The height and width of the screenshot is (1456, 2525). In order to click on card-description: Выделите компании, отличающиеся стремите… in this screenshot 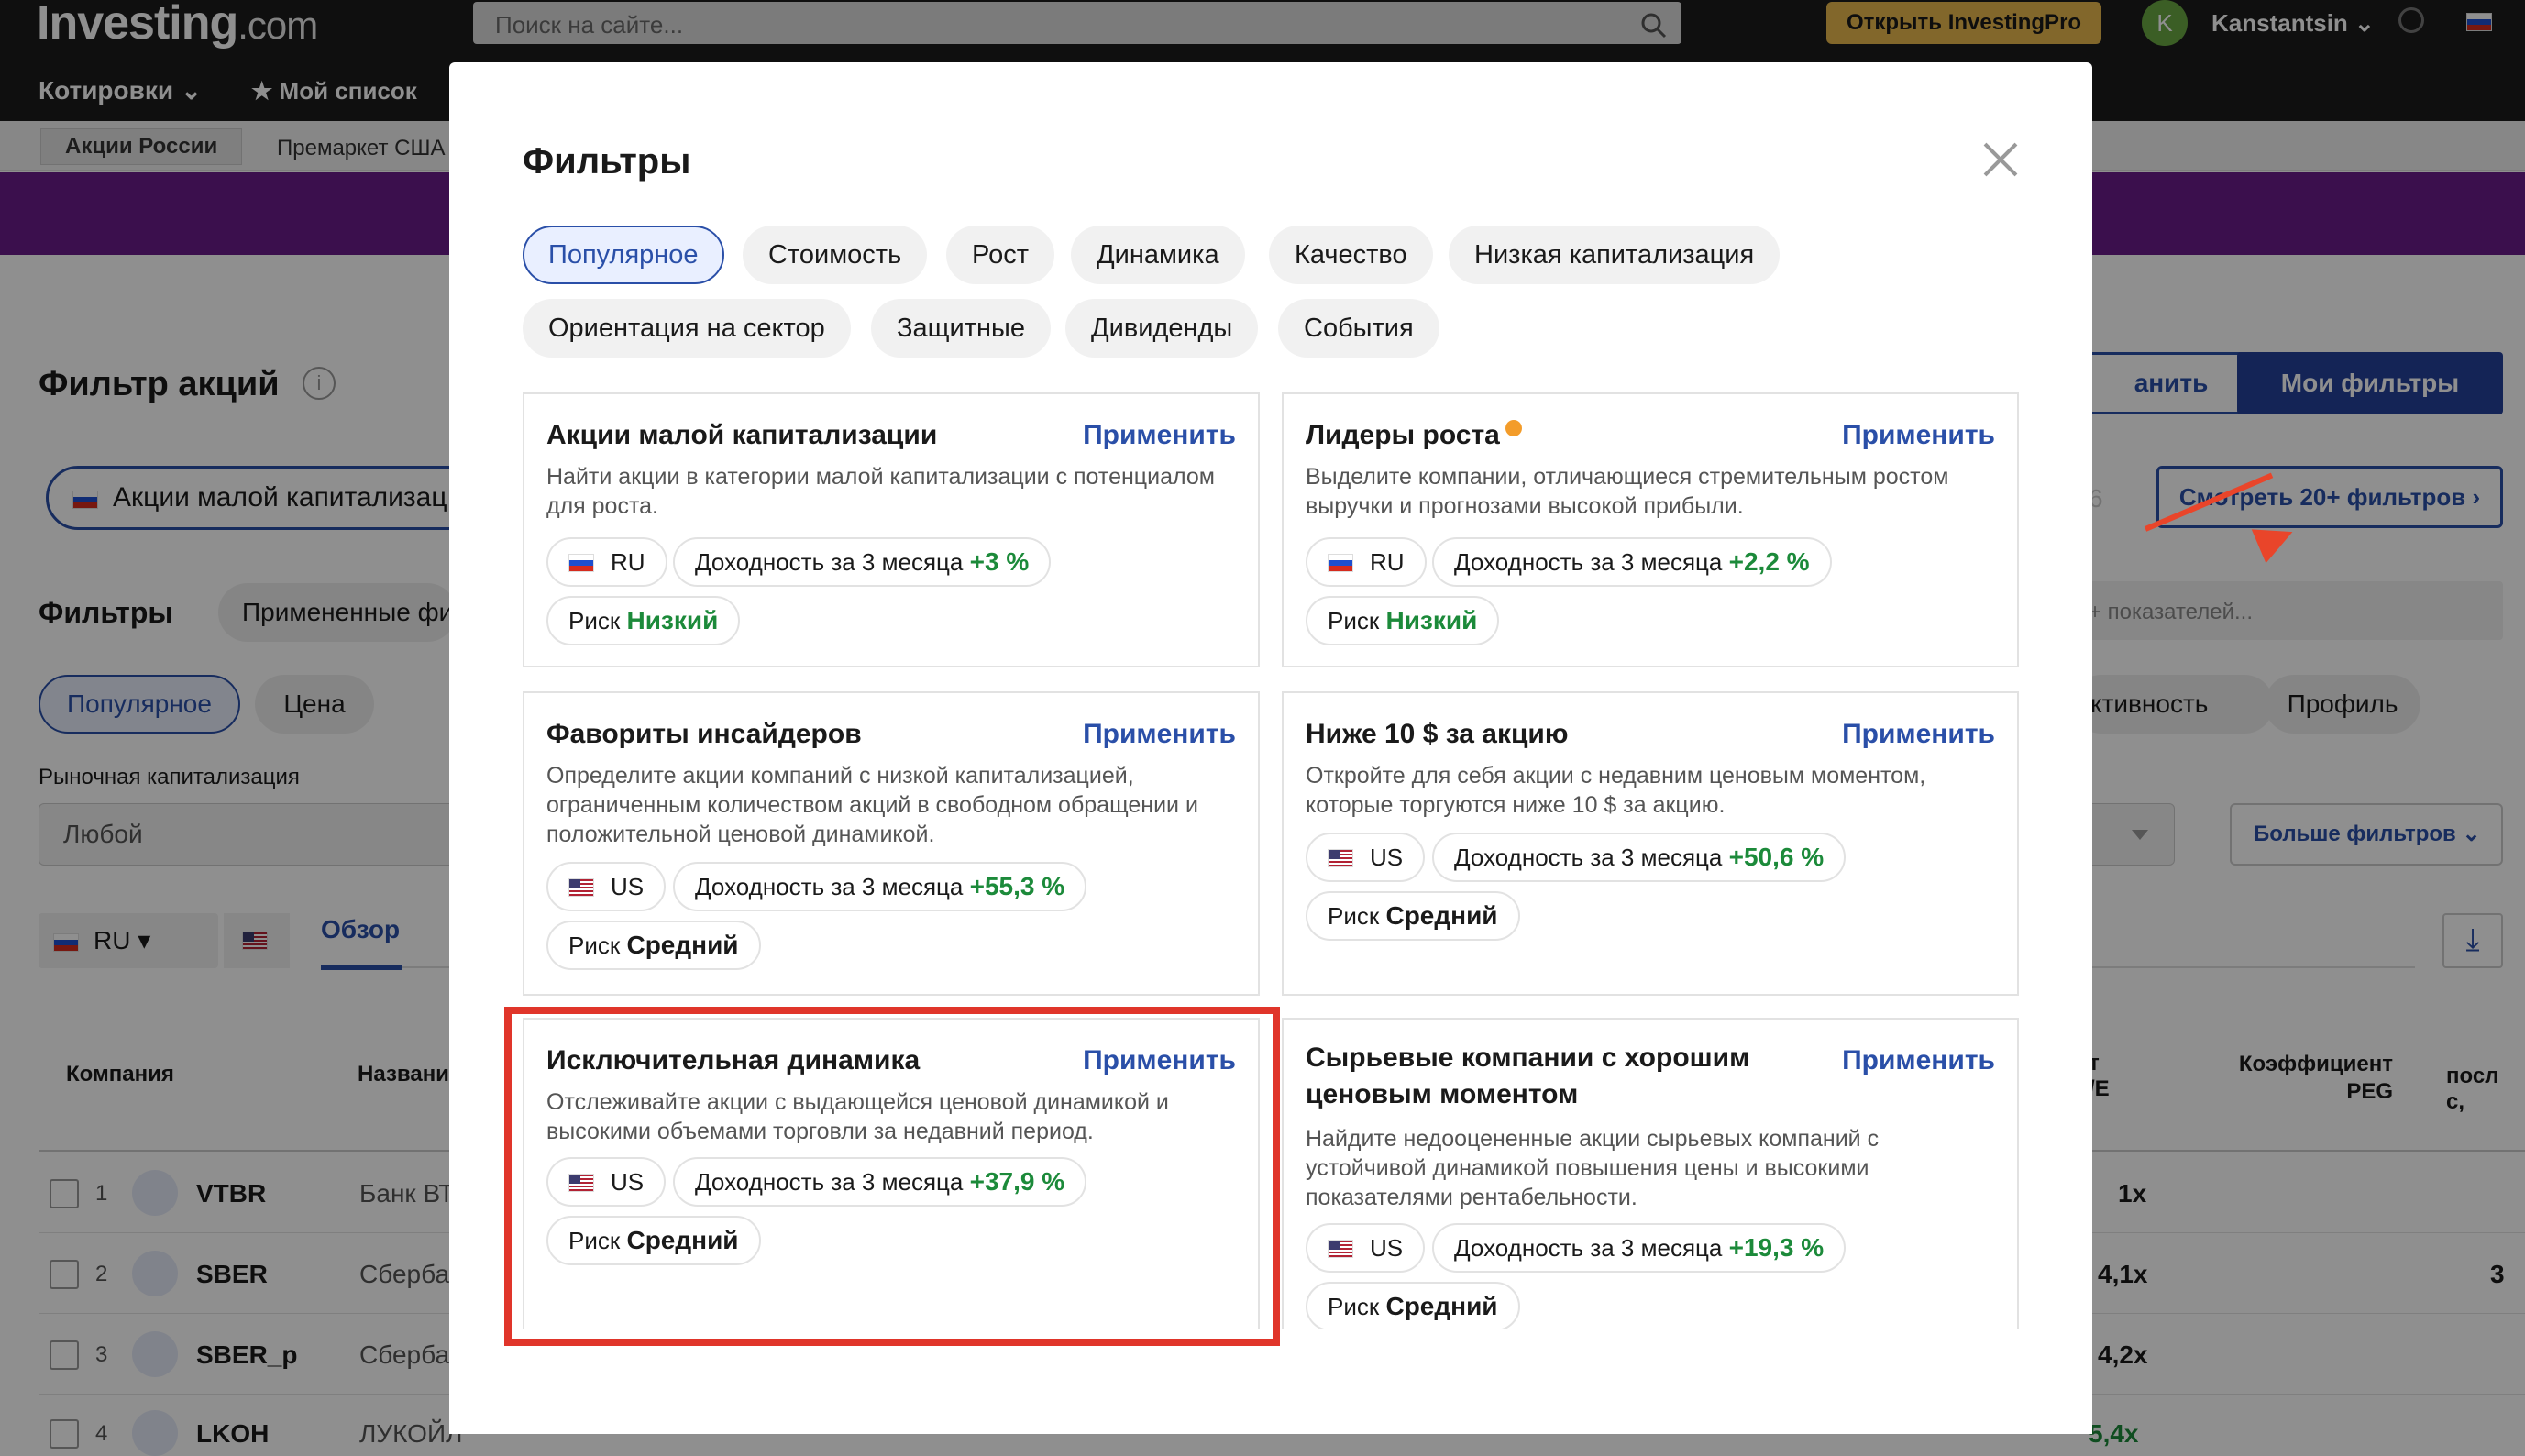, I will do `click(1628, 491)`.